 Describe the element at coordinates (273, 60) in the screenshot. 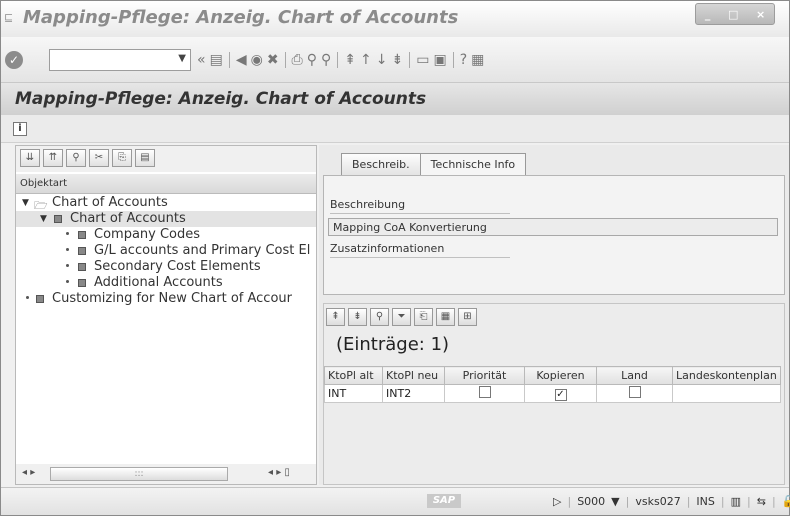

I see `cancel-icon: ✖` at that location.